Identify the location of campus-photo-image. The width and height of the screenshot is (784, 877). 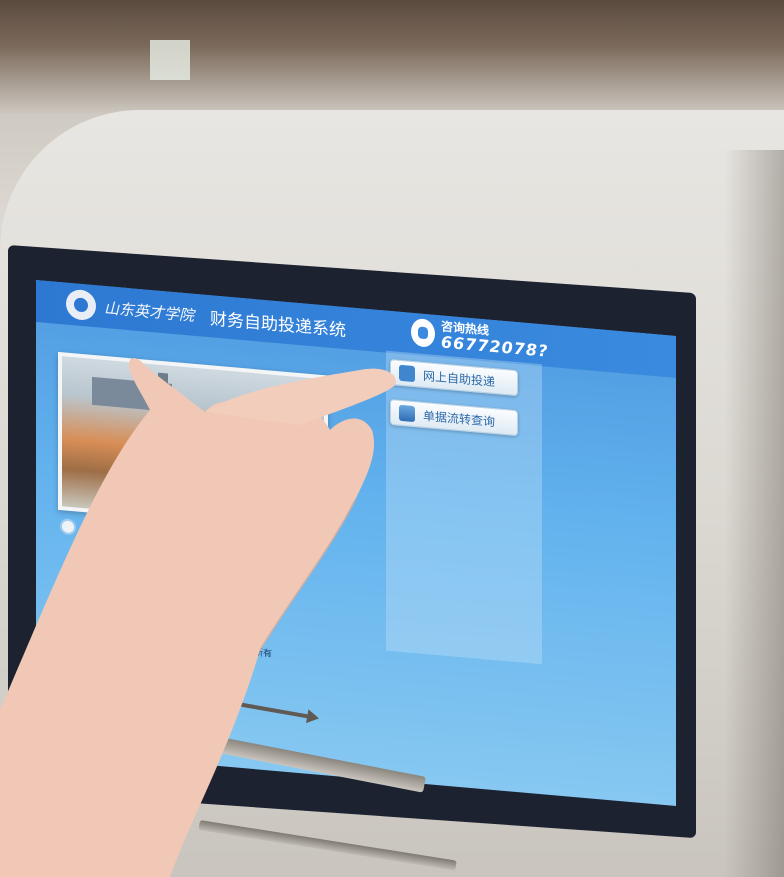
(193, 443).